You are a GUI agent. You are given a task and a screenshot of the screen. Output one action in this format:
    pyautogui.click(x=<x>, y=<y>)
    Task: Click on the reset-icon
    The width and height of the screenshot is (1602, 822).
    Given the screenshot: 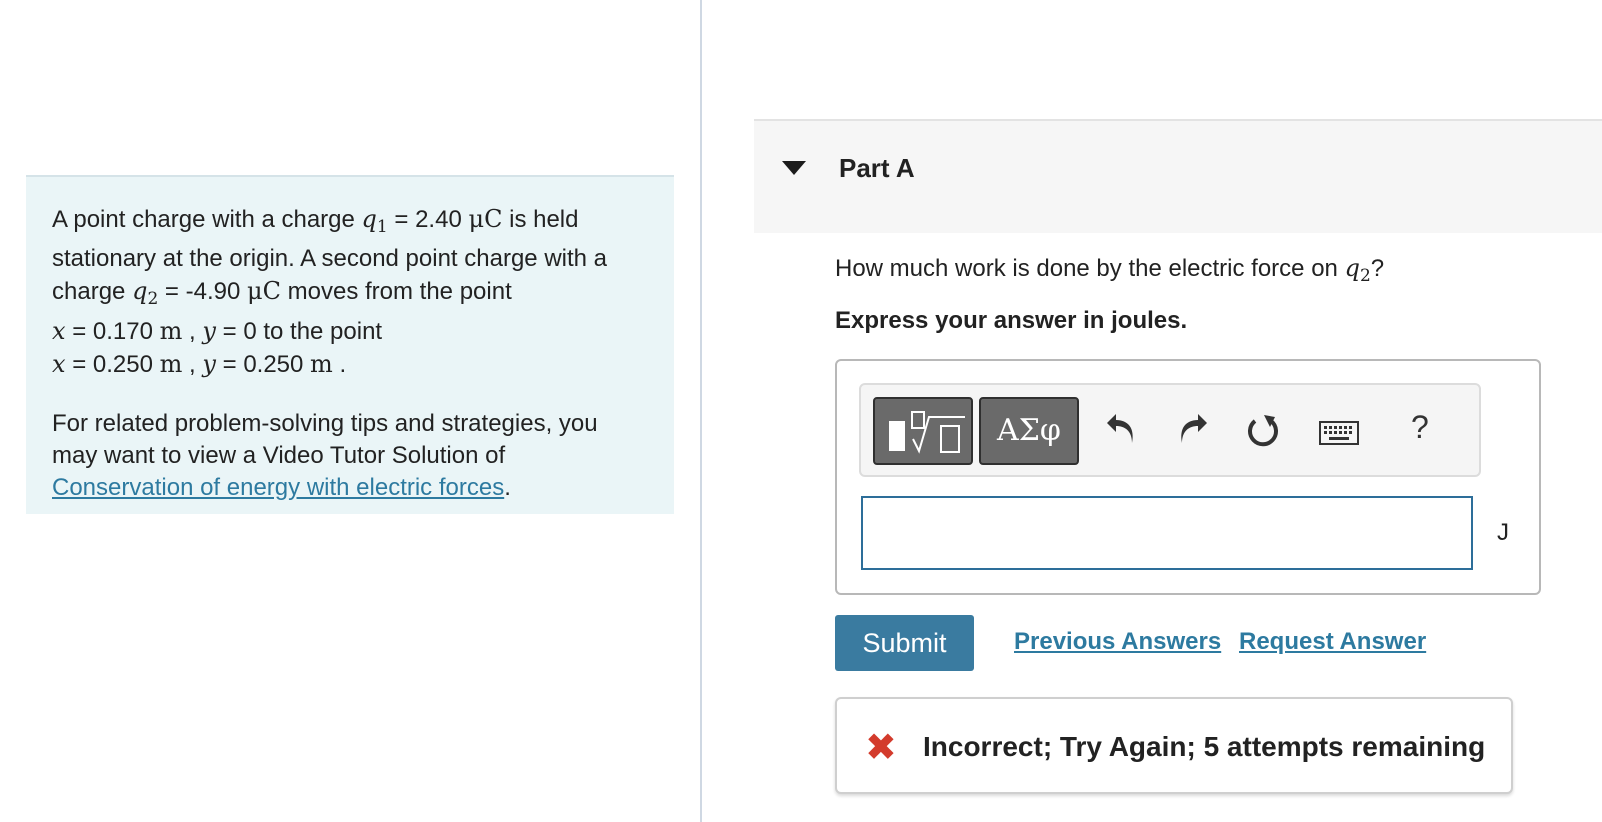 What is the action you would take?
    pyautogui.click(x=1263, y=431)
    